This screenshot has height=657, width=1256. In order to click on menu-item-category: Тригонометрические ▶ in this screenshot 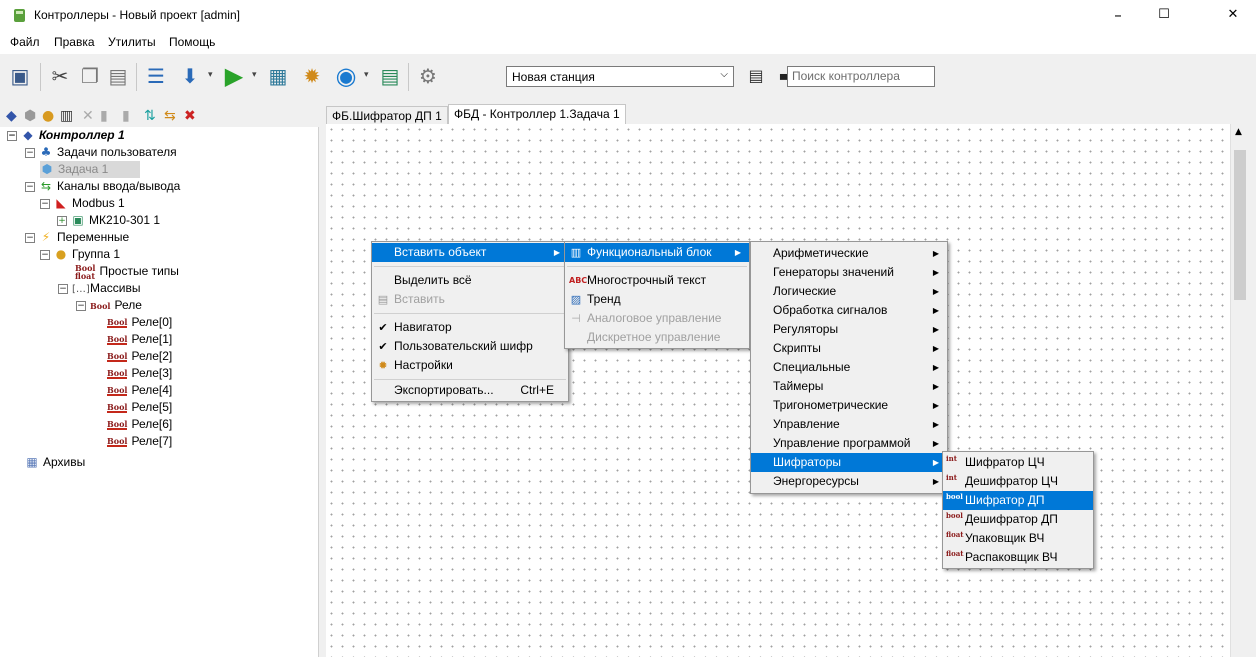, I will do `click(849, 405)`.